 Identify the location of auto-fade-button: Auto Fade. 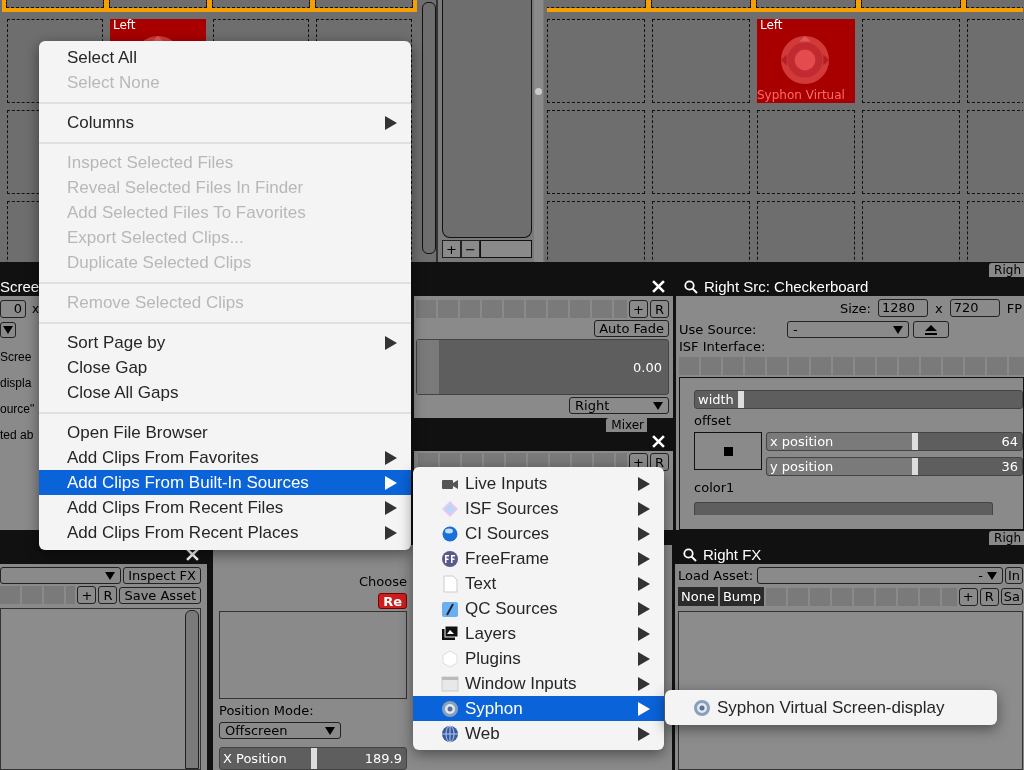
(632, 328).